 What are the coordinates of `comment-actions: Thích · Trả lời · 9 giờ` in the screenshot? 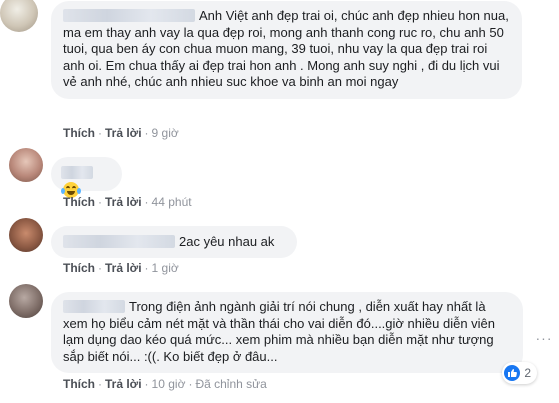 It's located at (121, 133).